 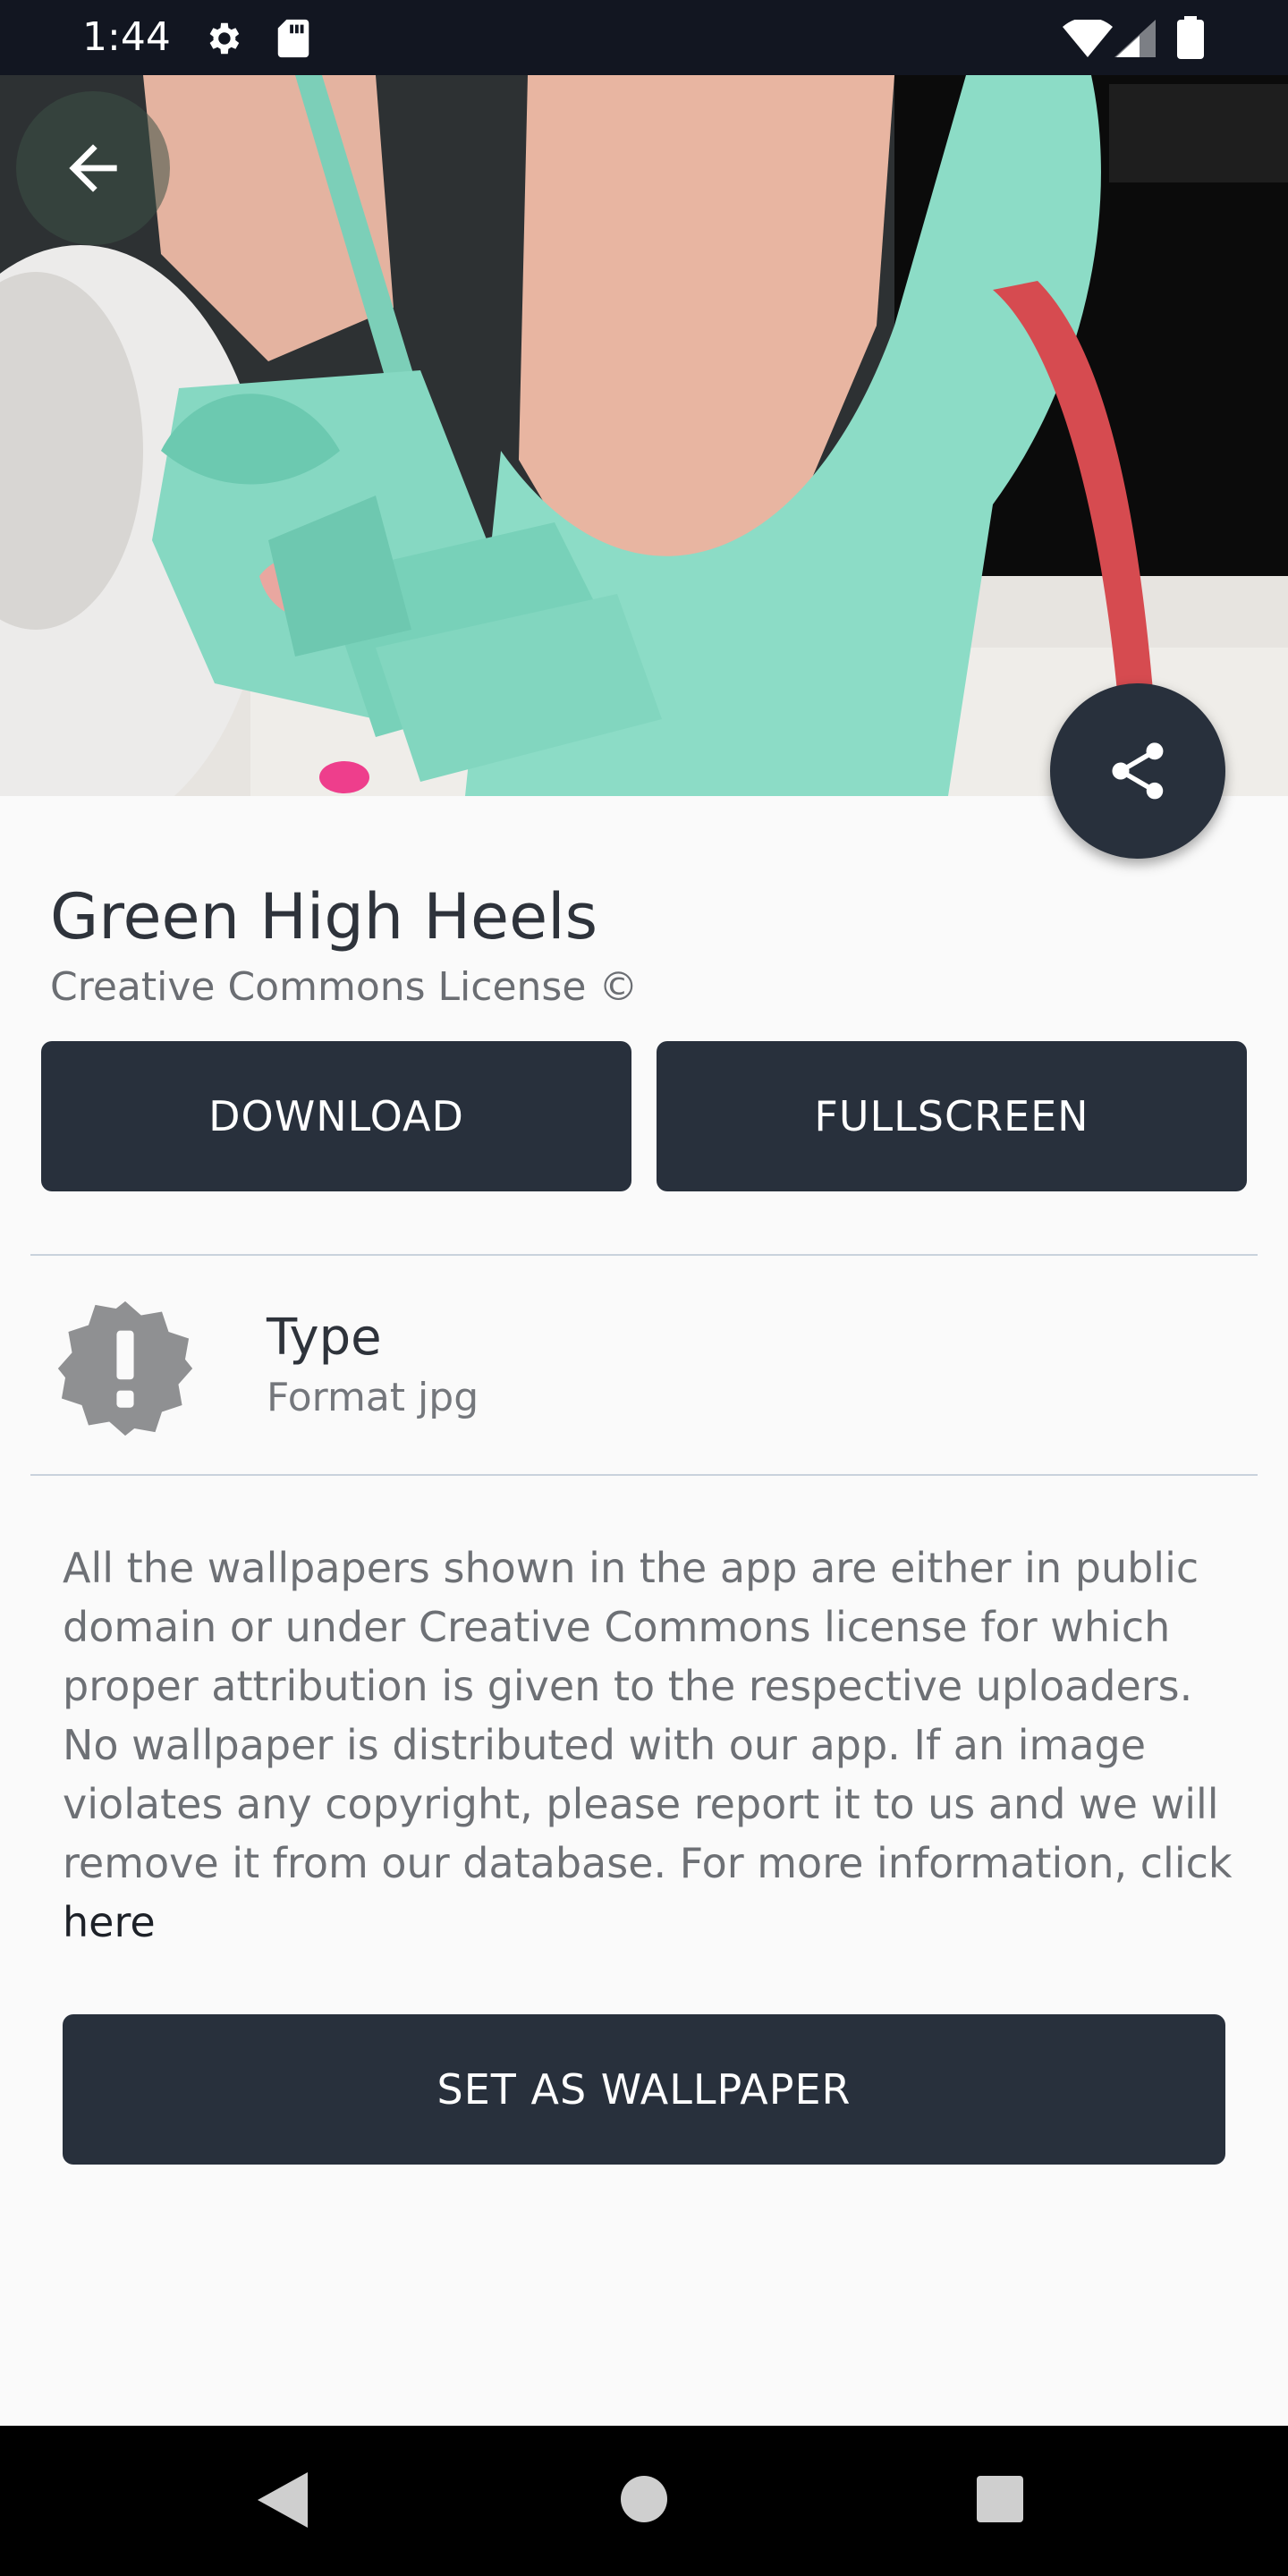 What do you see at coordinates (1190, 37) in the screenshot?
I see `battery-icon` at bounding box center [1190, 37].